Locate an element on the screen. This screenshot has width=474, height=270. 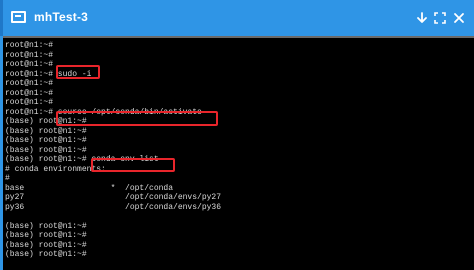
terminal-line: py36 /opt/conda/envs/py36 is located at coordinates (113, 207).